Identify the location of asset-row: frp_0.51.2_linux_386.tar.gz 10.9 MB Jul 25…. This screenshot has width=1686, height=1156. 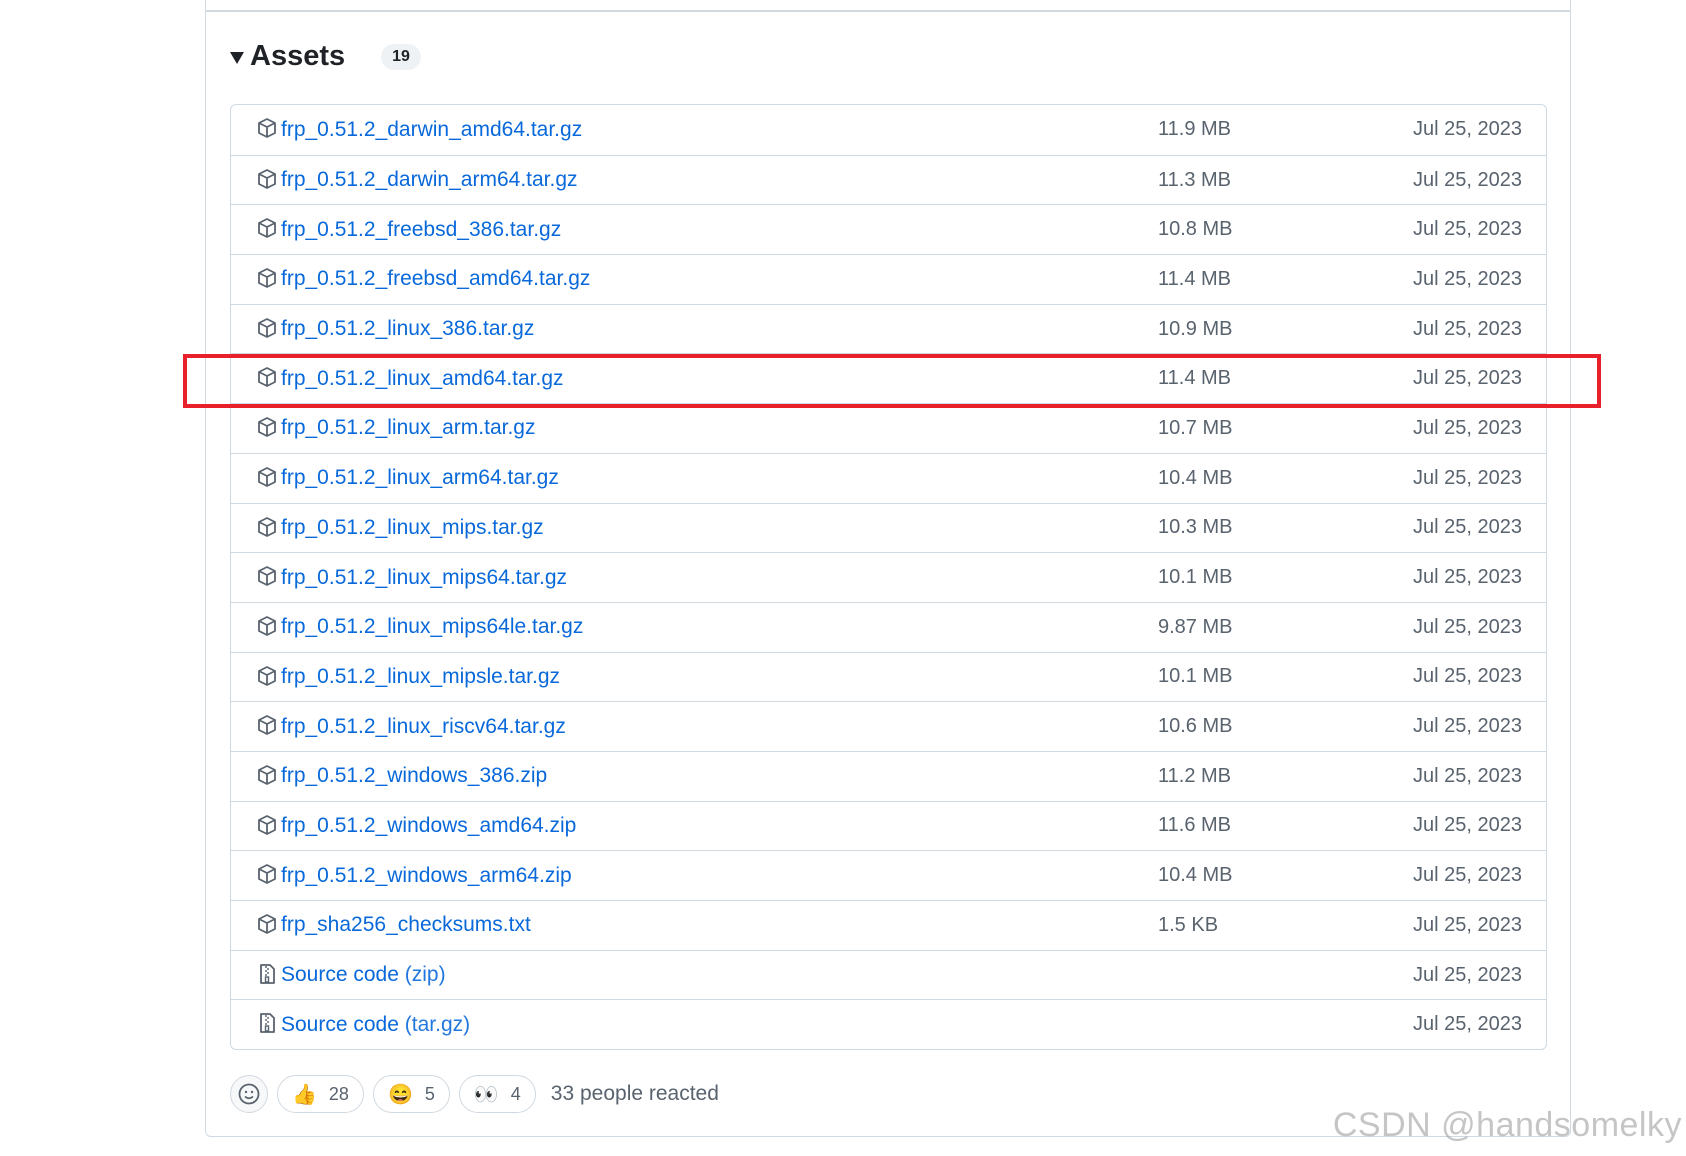
(888, 328).